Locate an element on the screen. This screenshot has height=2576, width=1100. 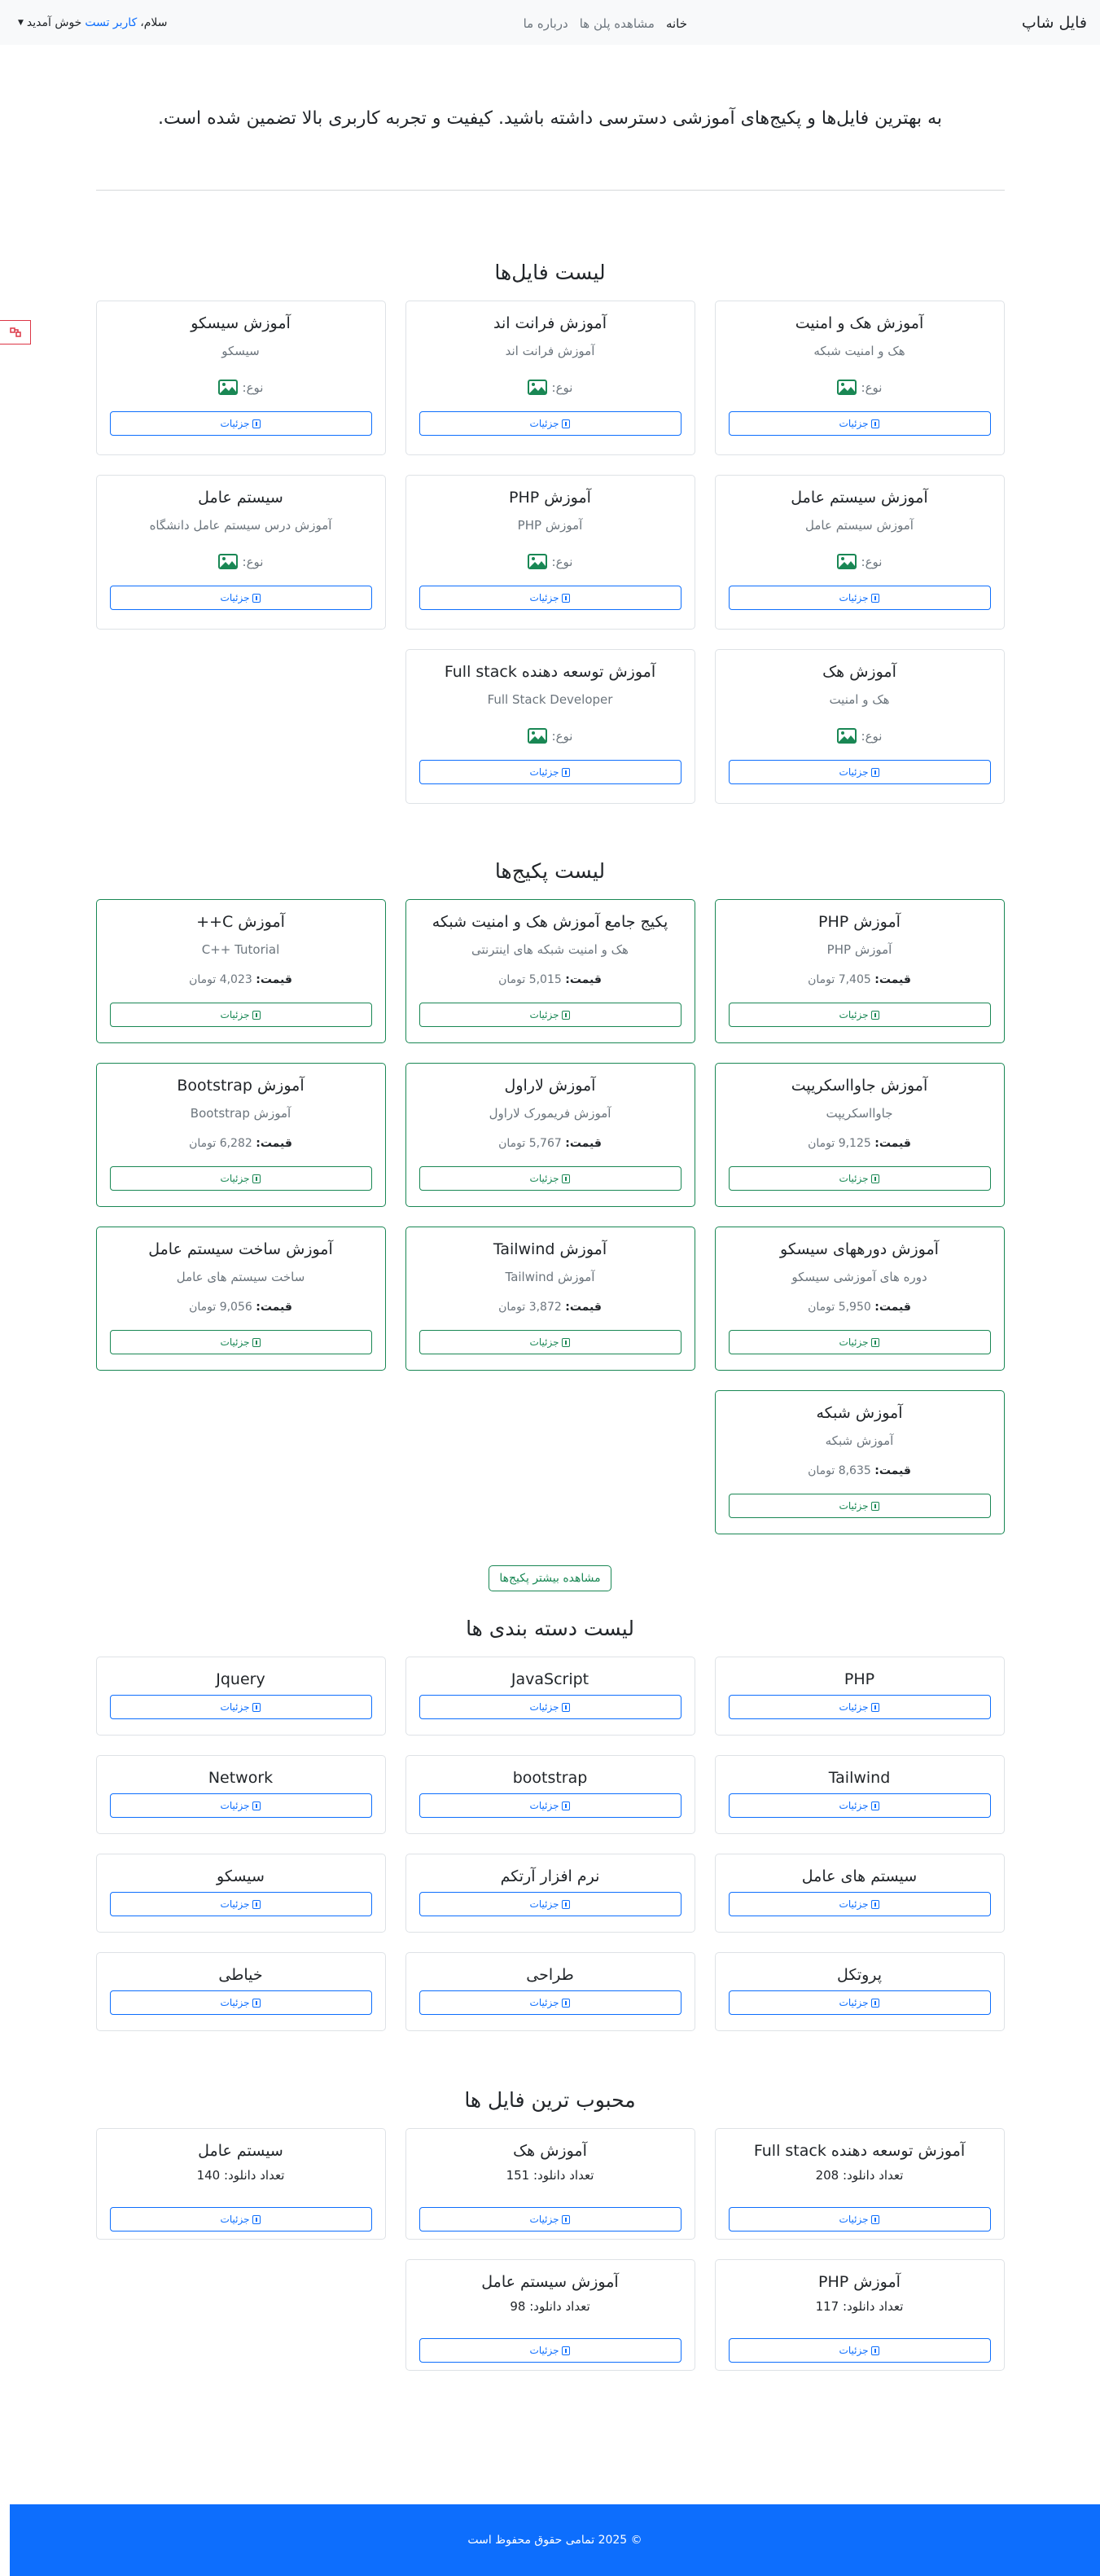
brand-logo: فایل شاپ is located at coordinates (1054, 23).